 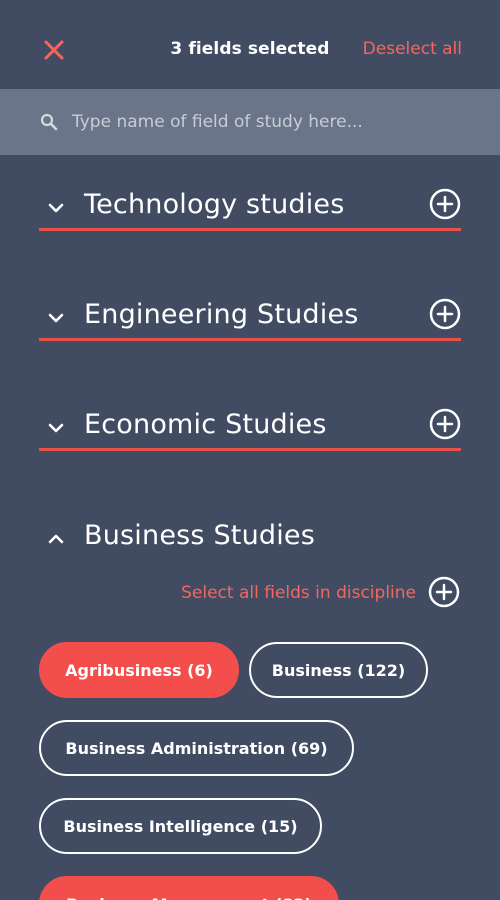 I want to click on discipline-engineering-studies: Engineering Studies, so click(x=250, y=317).